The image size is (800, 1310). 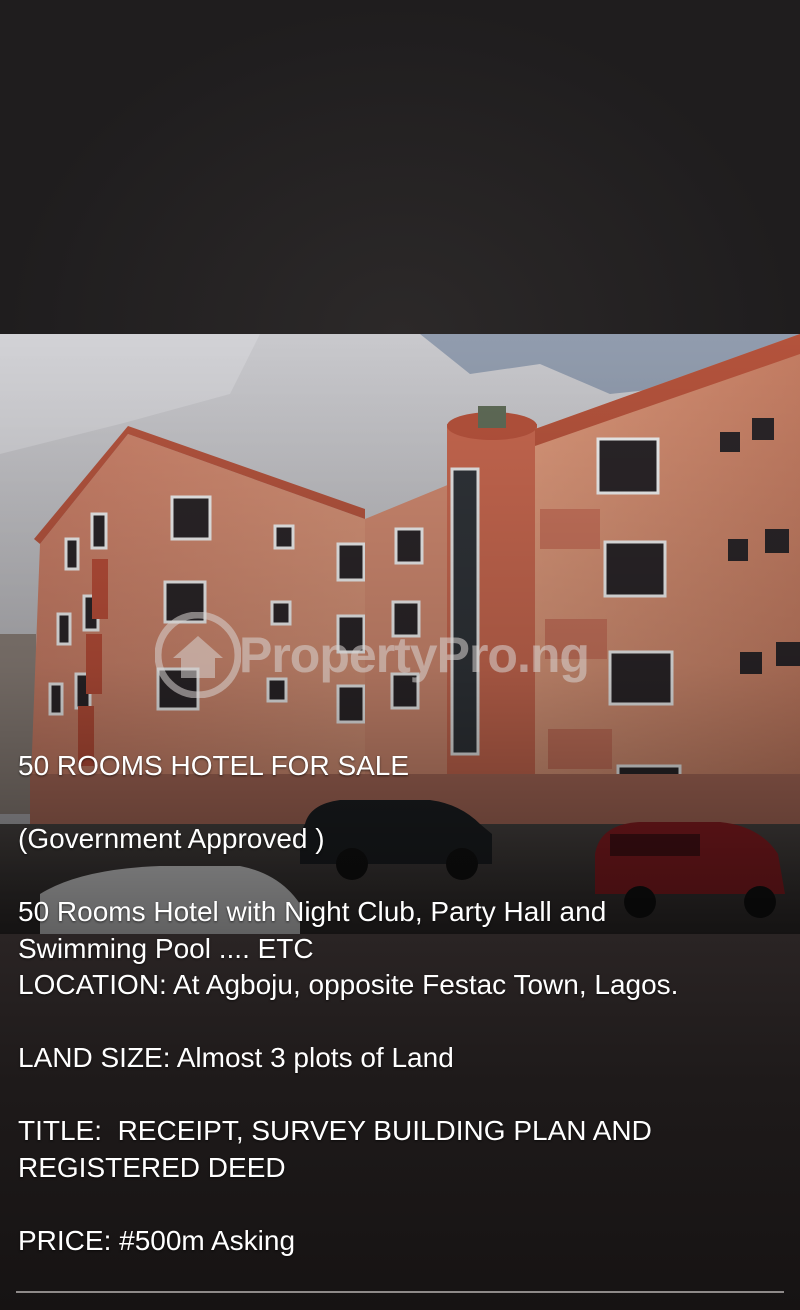 I want to click on title-row: TITLE: RECEIPT, SURVEY BUILDING PLAN AND, so click(x=403, y=1131).